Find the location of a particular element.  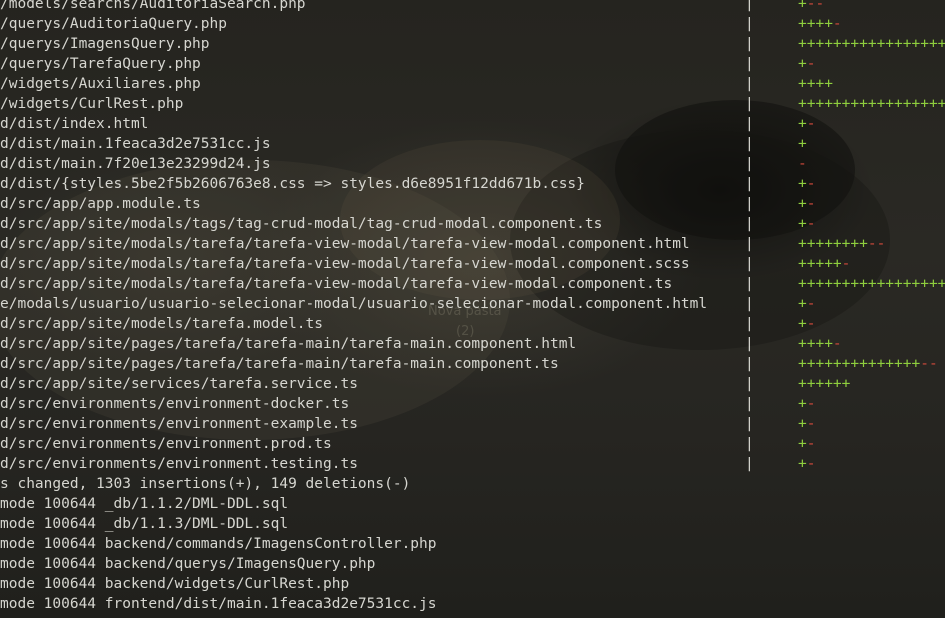

file-path: d/src/app/app.module.ts is located at coordinates (100, 204).